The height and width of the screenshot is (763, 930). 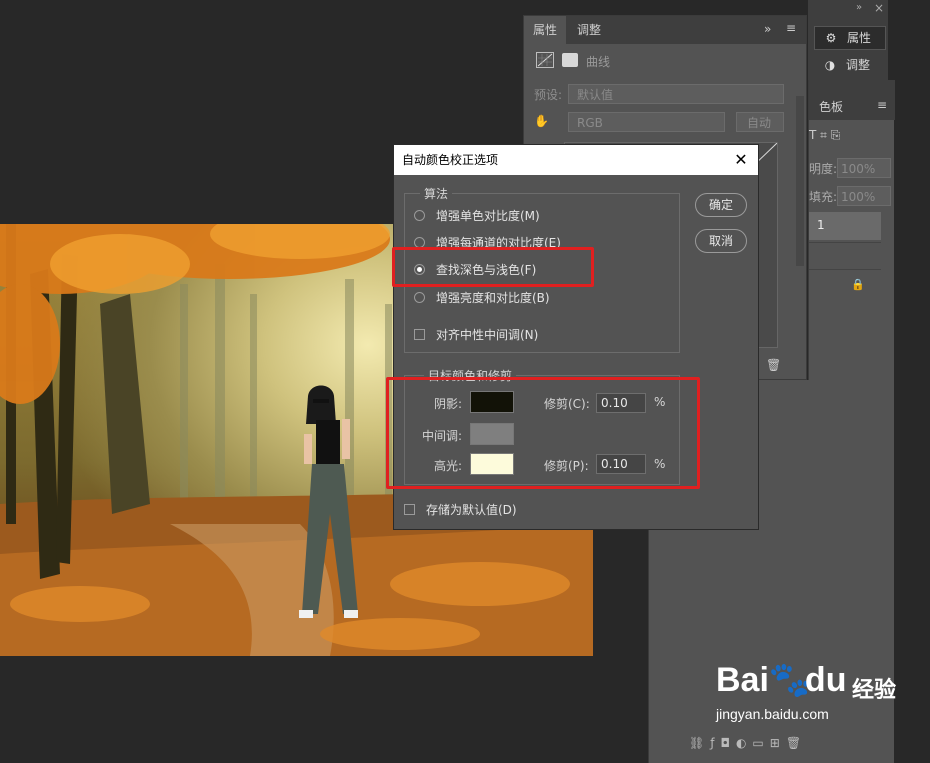 I want to click on dialog-title: 自动颜色校正选项, so click(x=576, y=160).